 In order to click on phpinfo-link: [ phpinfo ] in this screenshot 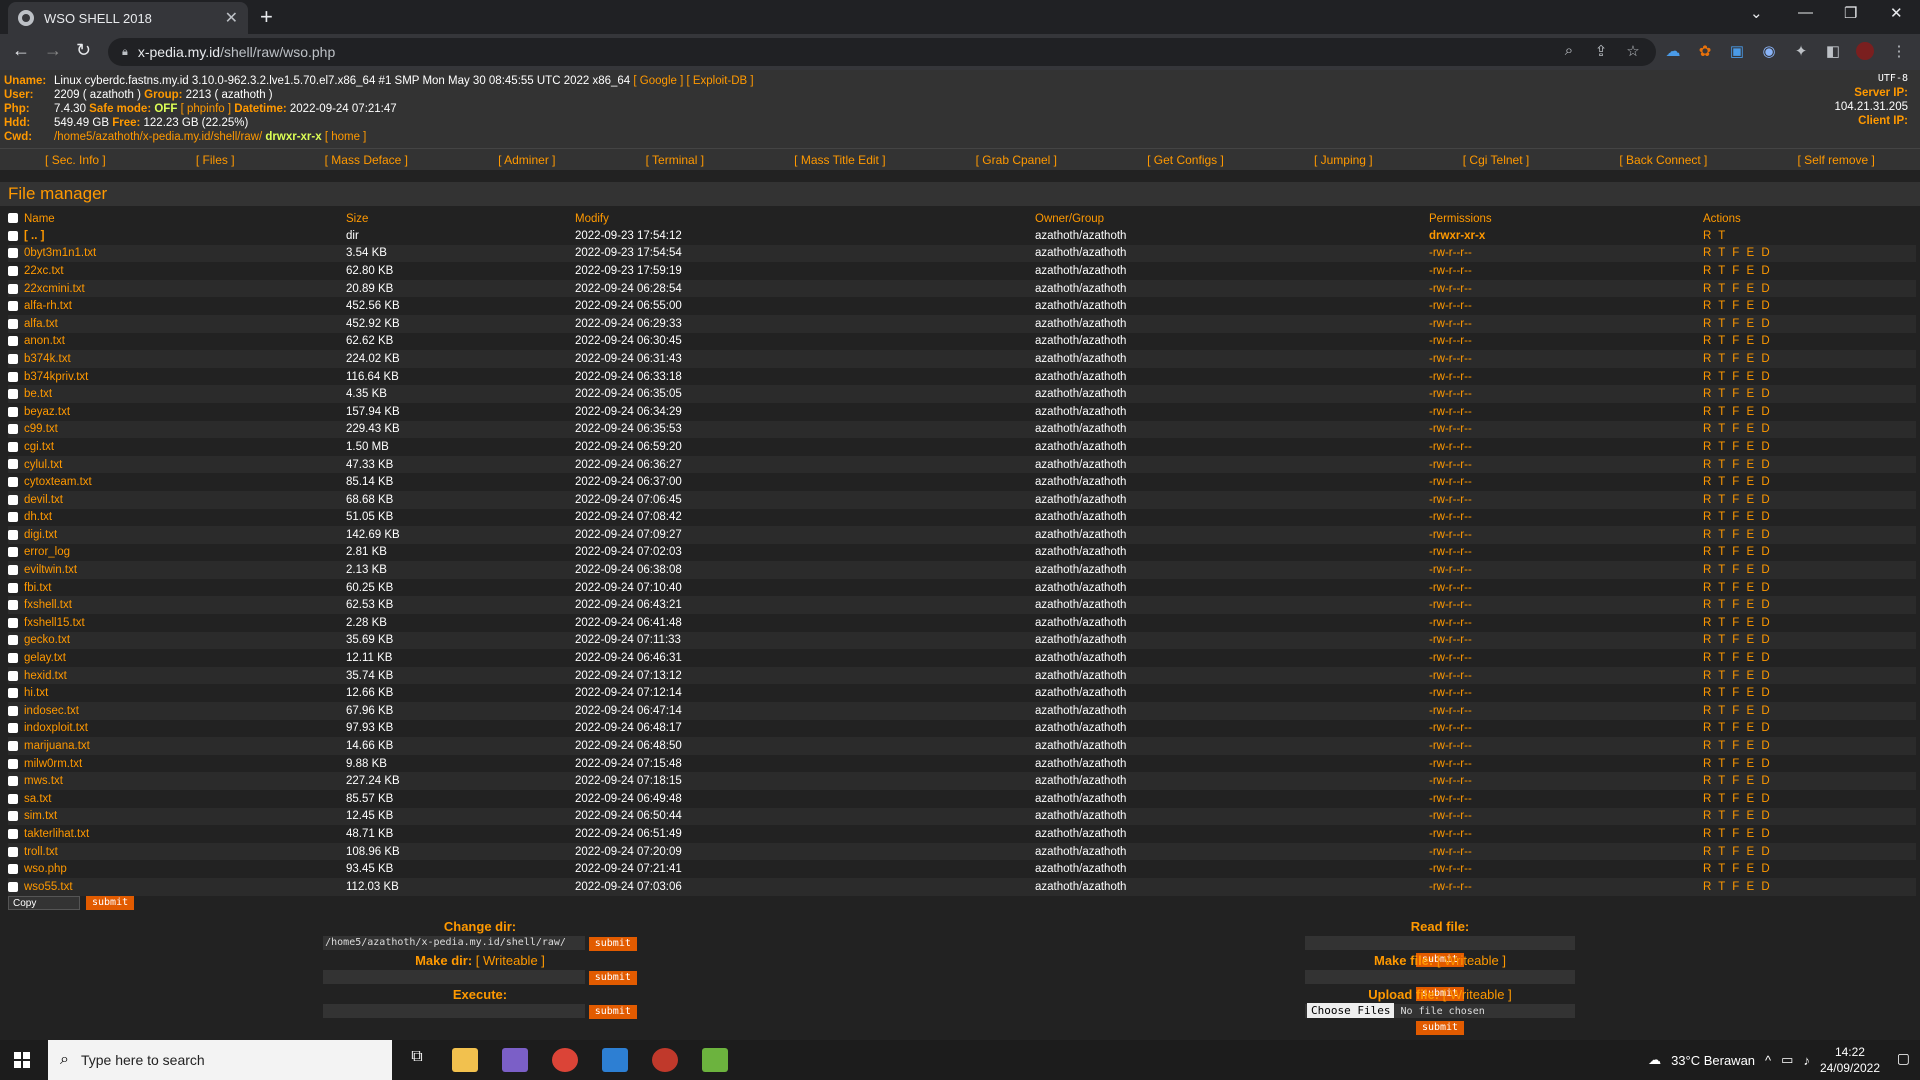, I will do `click(206, 109)`.